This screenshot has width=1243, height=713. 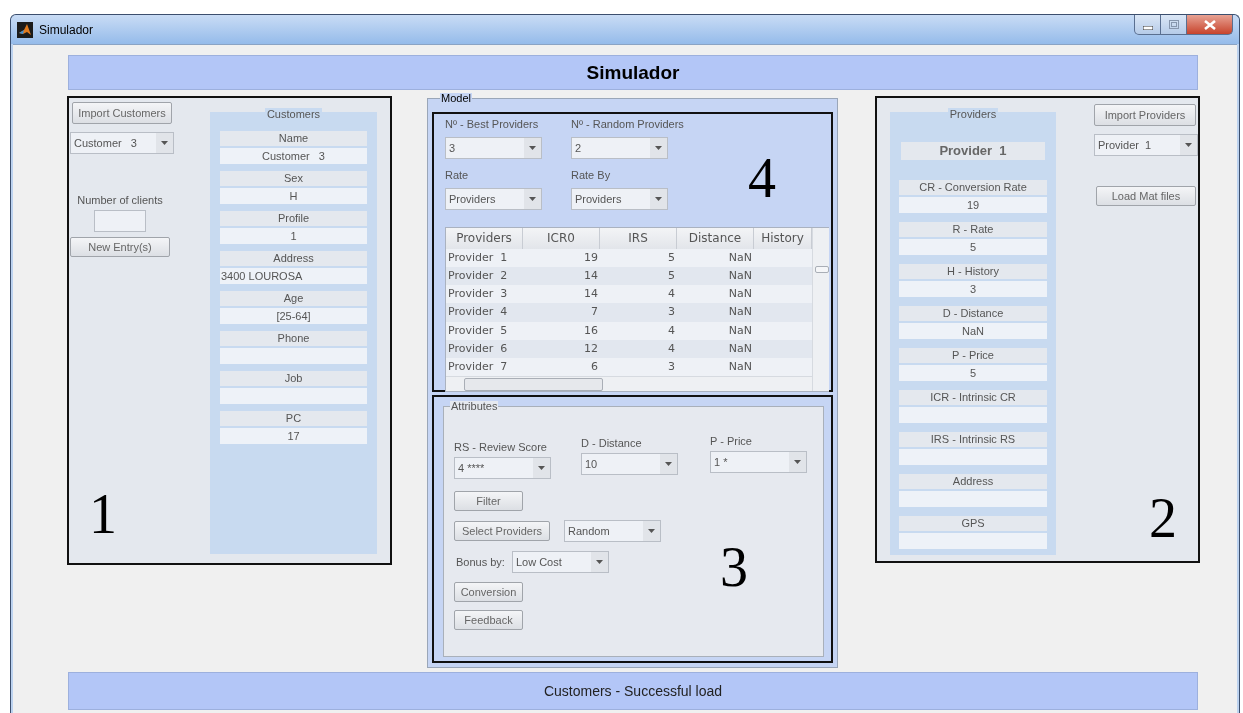 What do you see at coordinates (293, 114) in the screenshot?
I see `panel-title: Customers` at bounding box center [293, 114].